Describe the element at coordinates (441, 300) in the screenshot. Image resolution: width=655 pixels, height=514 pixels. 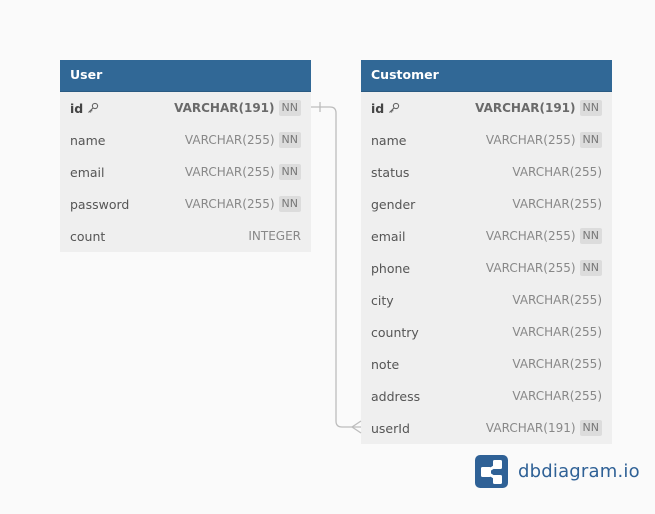
I see `column-name: city` at that location.